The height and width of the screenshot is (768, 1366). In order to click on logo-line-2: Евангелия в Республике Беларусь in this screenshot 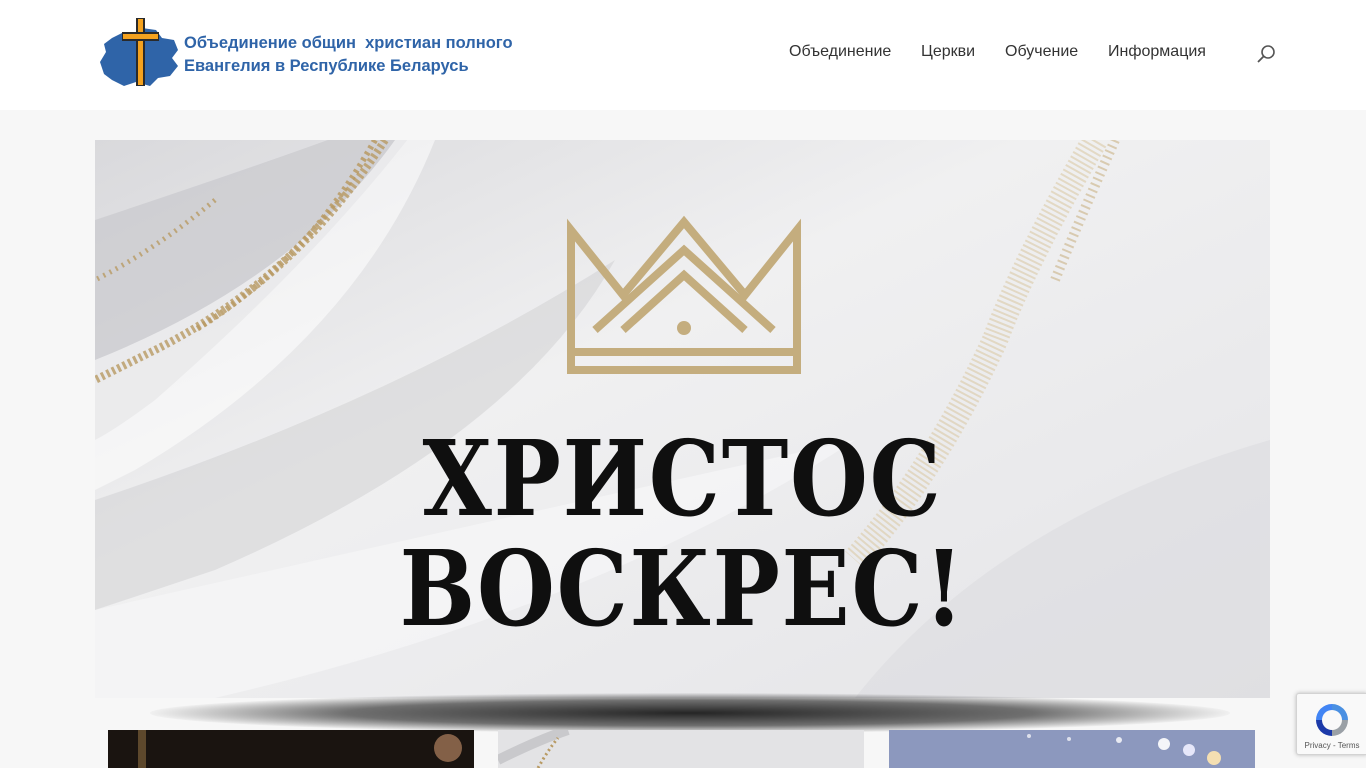, I will do `click(326, 66)`.